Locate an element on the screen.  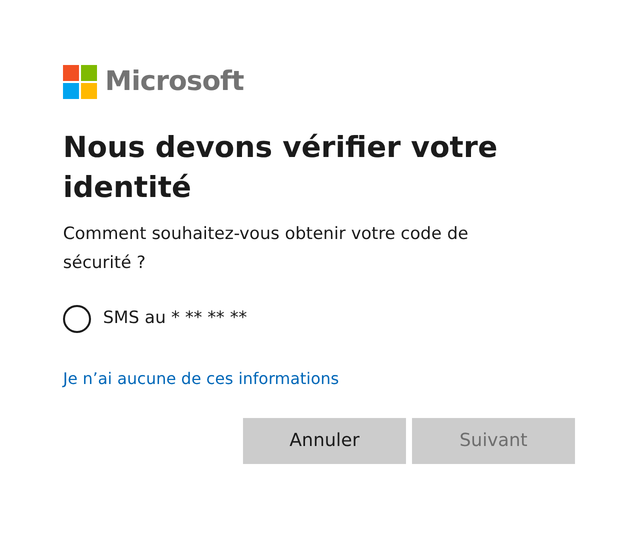
brand-name: Microsoft is located at coordinates (174, 82).